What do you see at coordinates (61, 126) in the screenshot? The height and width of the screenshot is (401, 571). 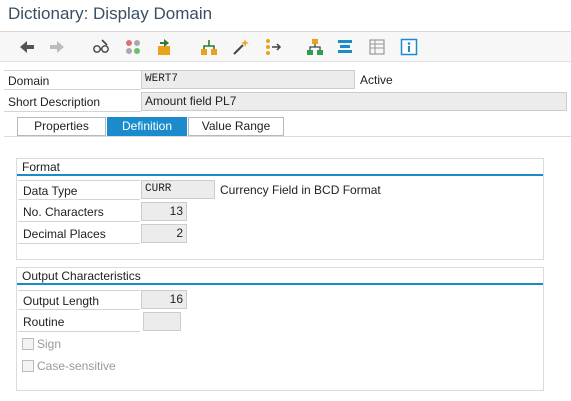 I see `tab-properties: Properties` at bounding box center [61, 126].